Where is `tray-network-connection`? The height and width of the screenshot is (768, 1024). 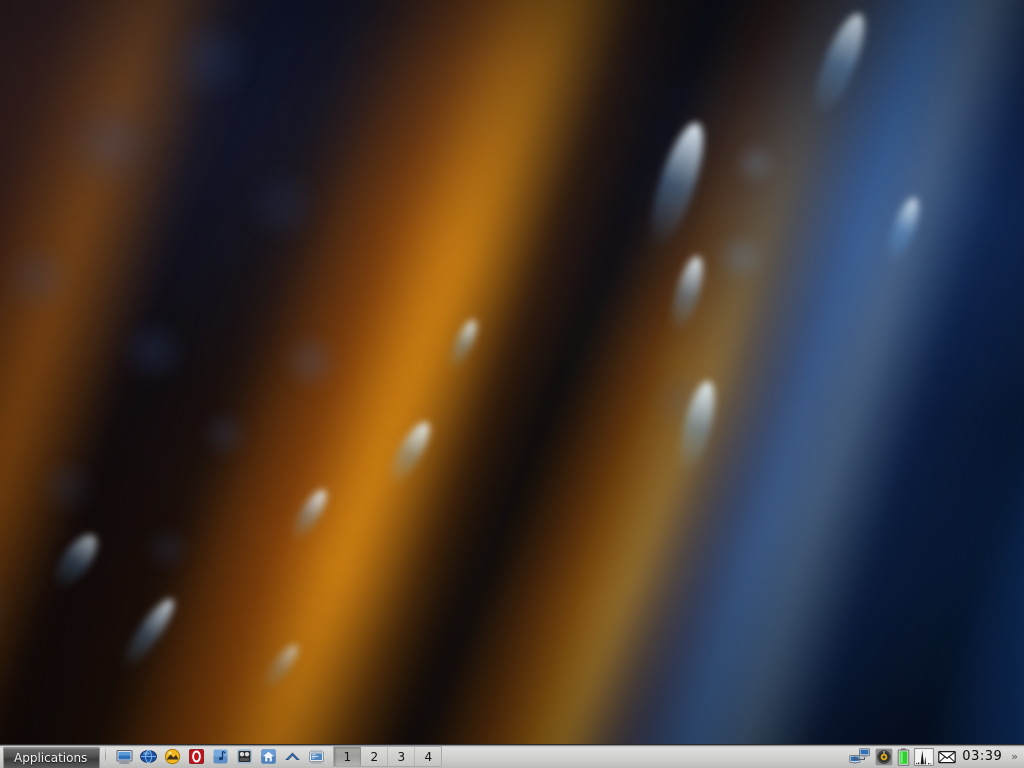 tray-network-connection is located at coordinates (860, 757).